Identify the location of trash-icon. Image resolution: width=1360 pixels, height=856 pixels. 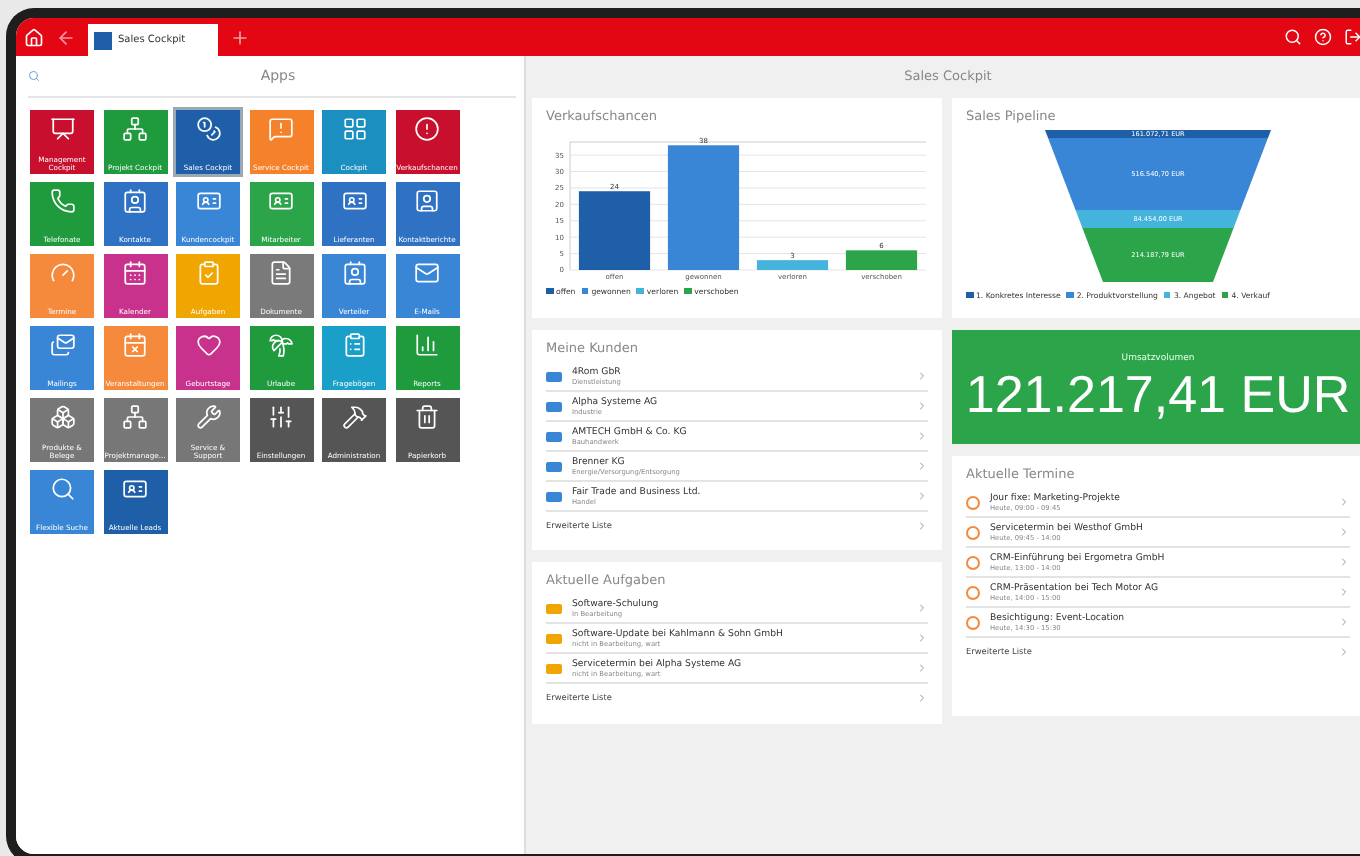
(427, 417).